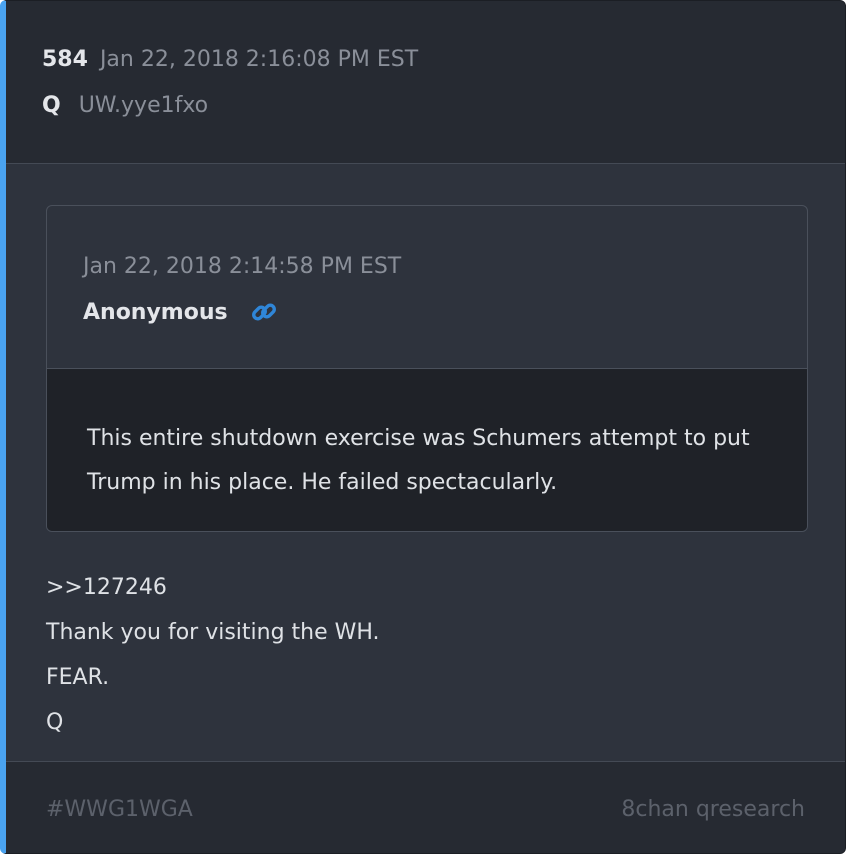  What do you see at coordinates (425, 807) in the screenshot?
I see `post-footer: #WWG1WGA 8chan qresearch` at bounding box center [425, 807].